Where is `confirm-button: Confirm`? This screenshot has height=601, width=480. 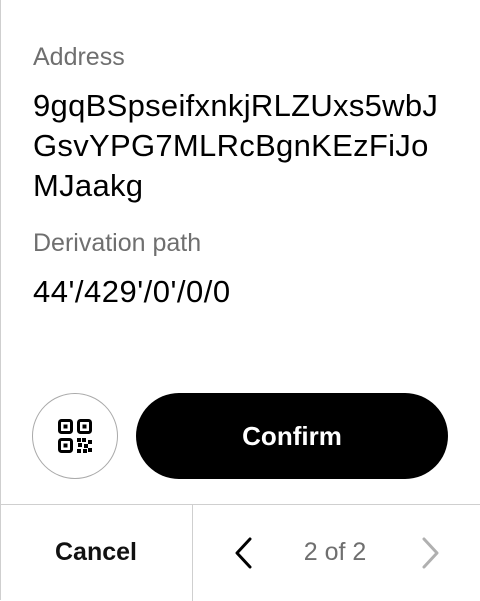
confirm-button: Confirm is located at coordinates (292, 436).